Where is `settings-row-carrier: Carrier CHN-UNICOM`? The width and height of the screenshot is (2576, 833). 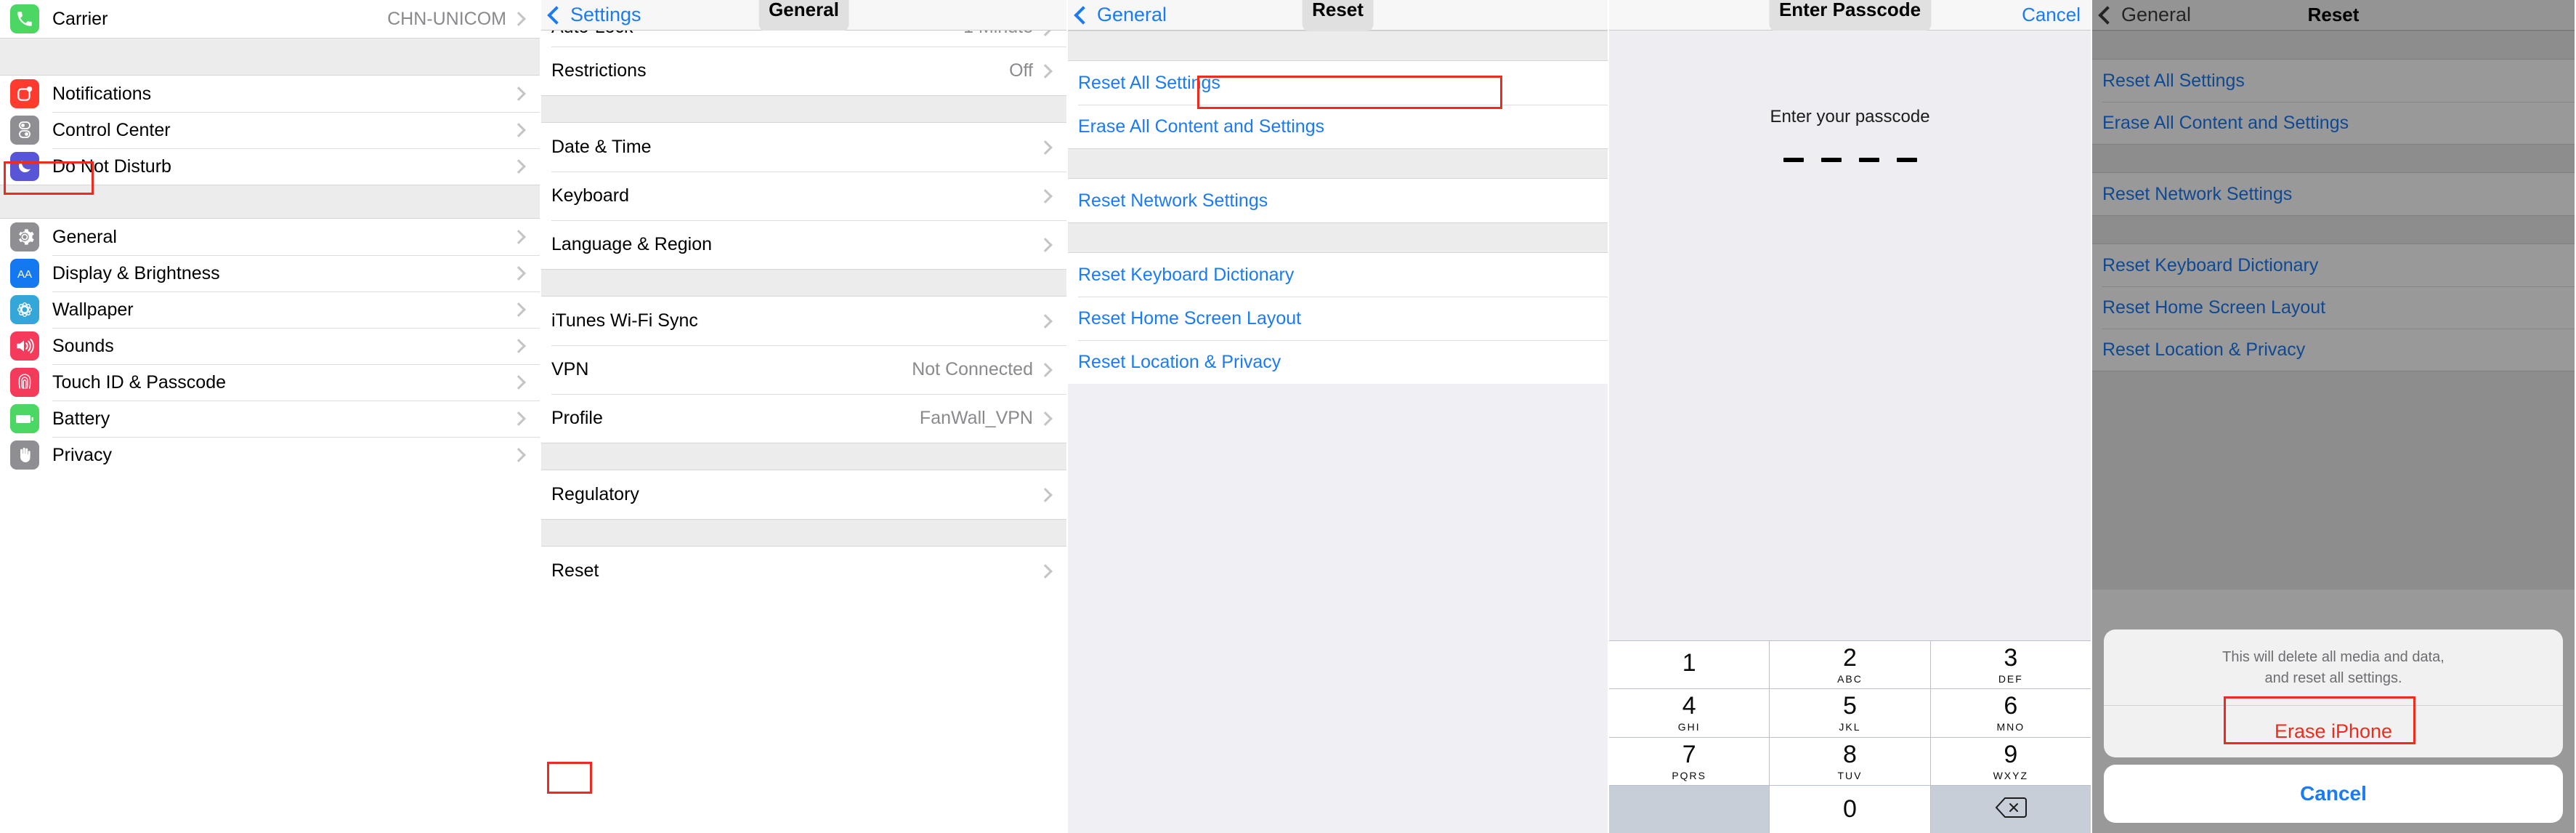 settings-row-carrier: Carrier CHN-UNICOM is located at coordinates (270, 19).